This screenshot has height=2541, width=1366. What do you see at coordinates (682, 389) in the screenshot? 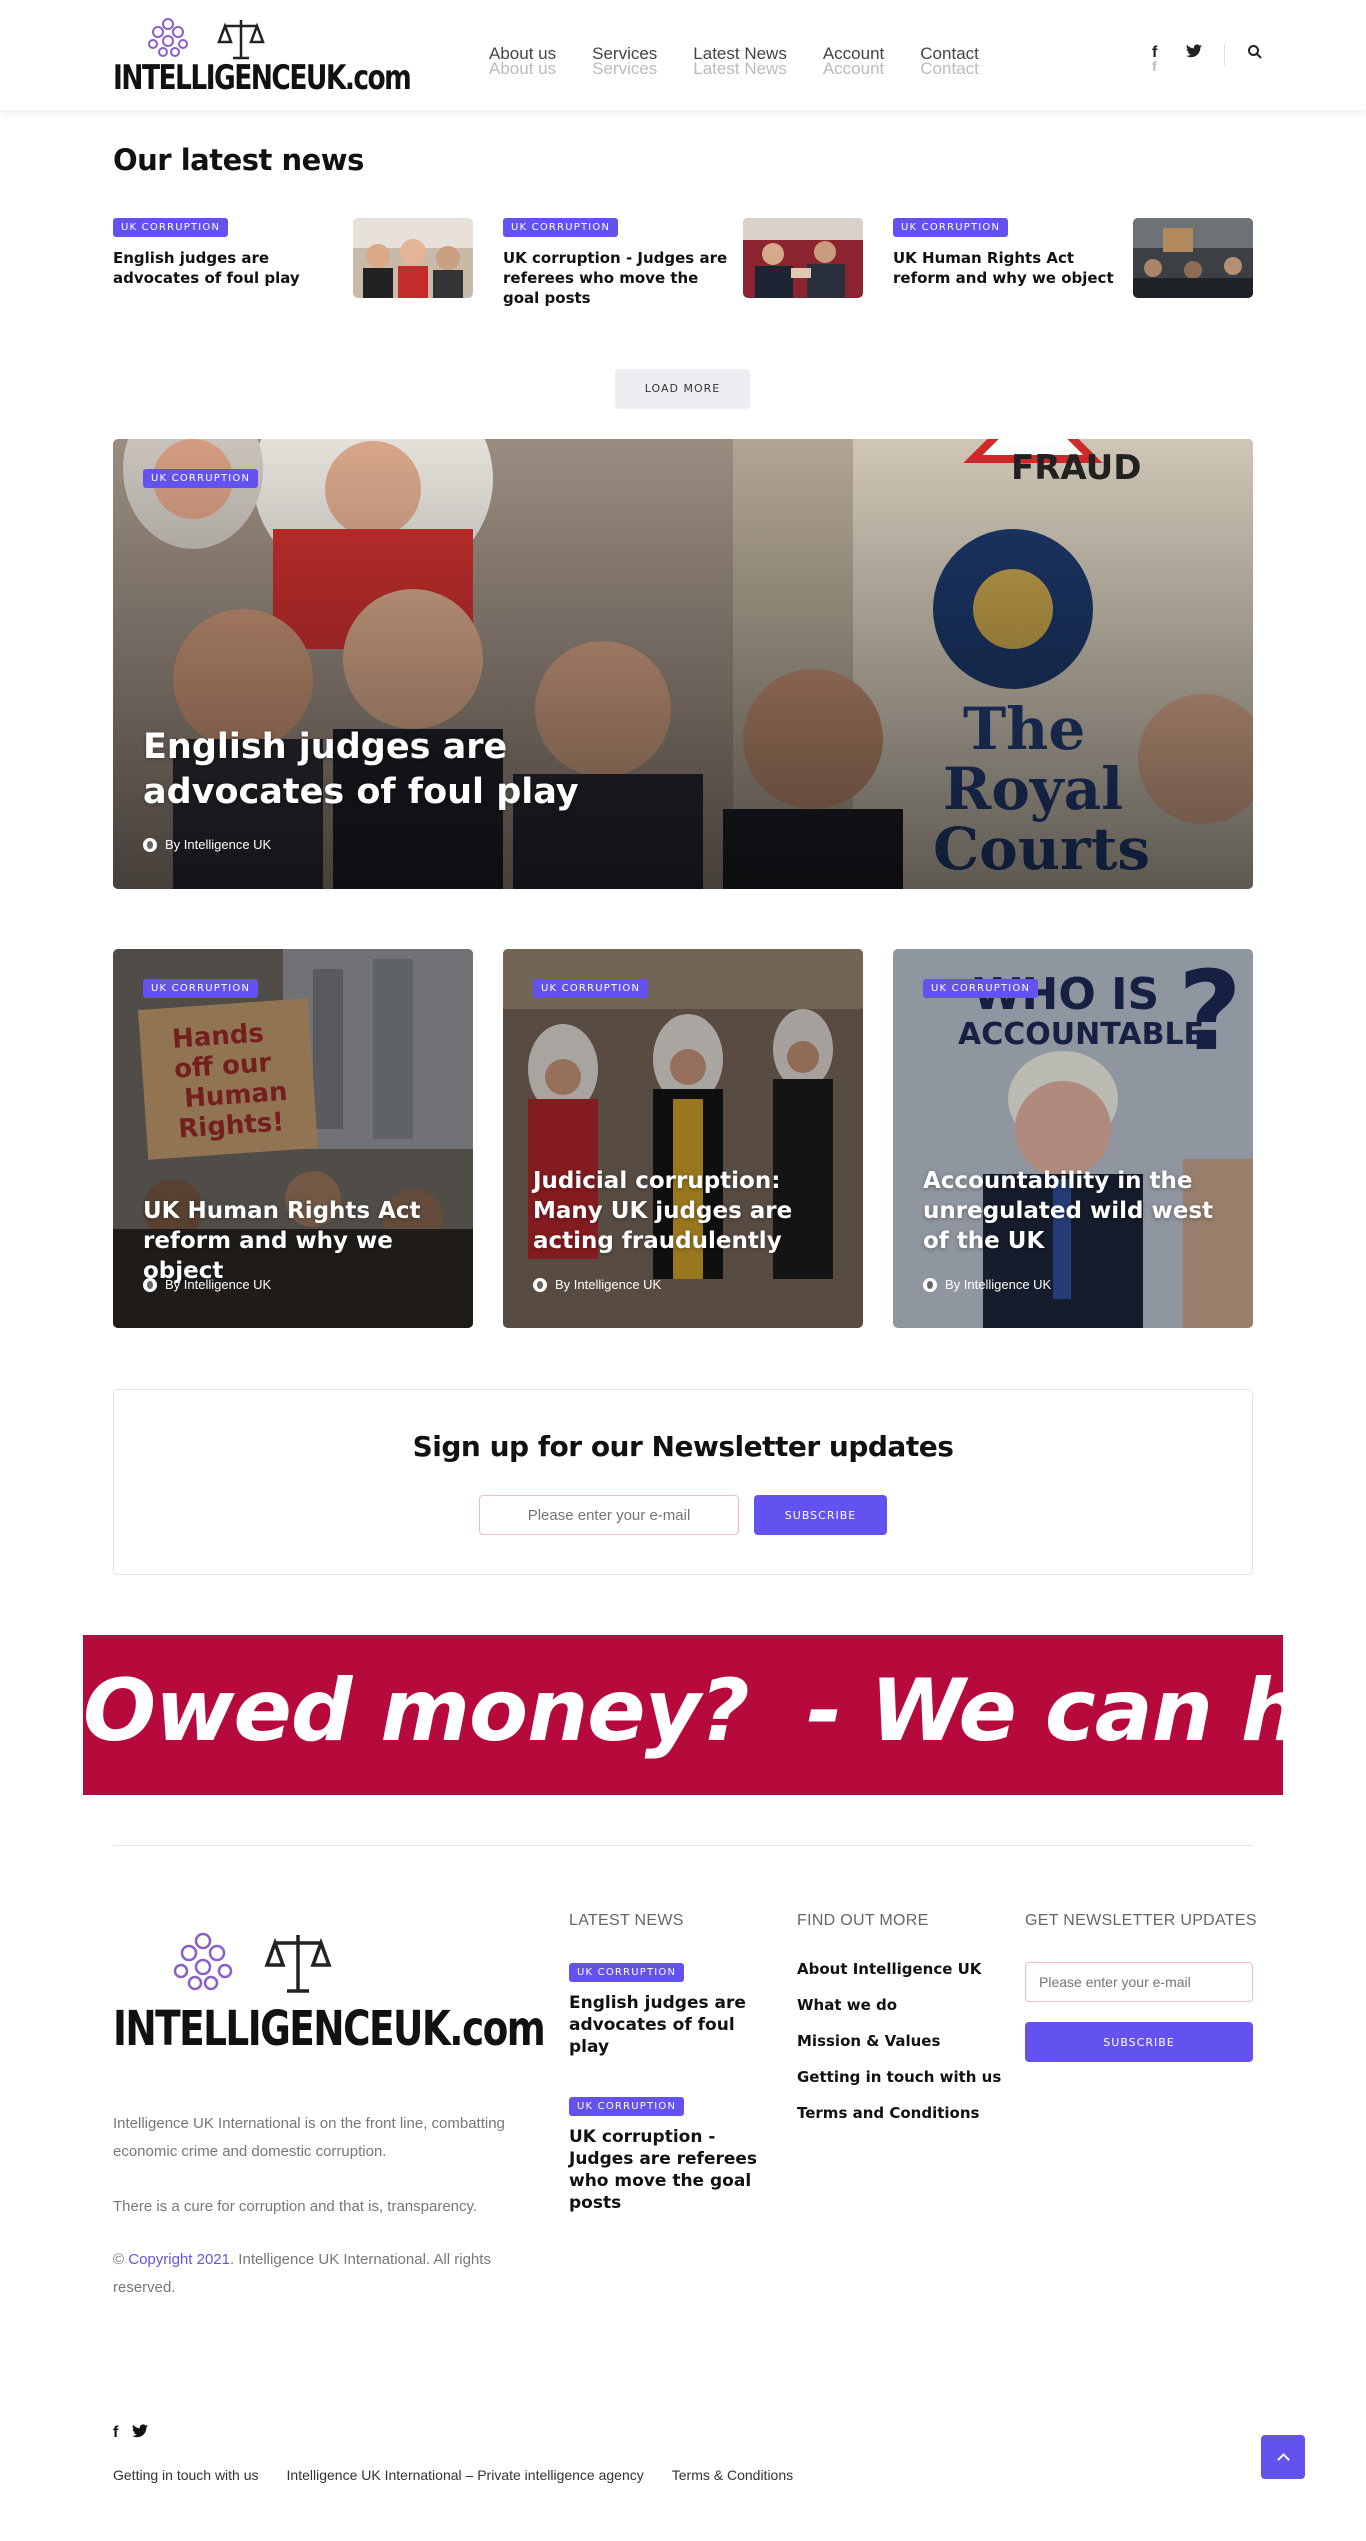
I see `load-more-button: LOAD MORE` at bounding box center [682, 389].